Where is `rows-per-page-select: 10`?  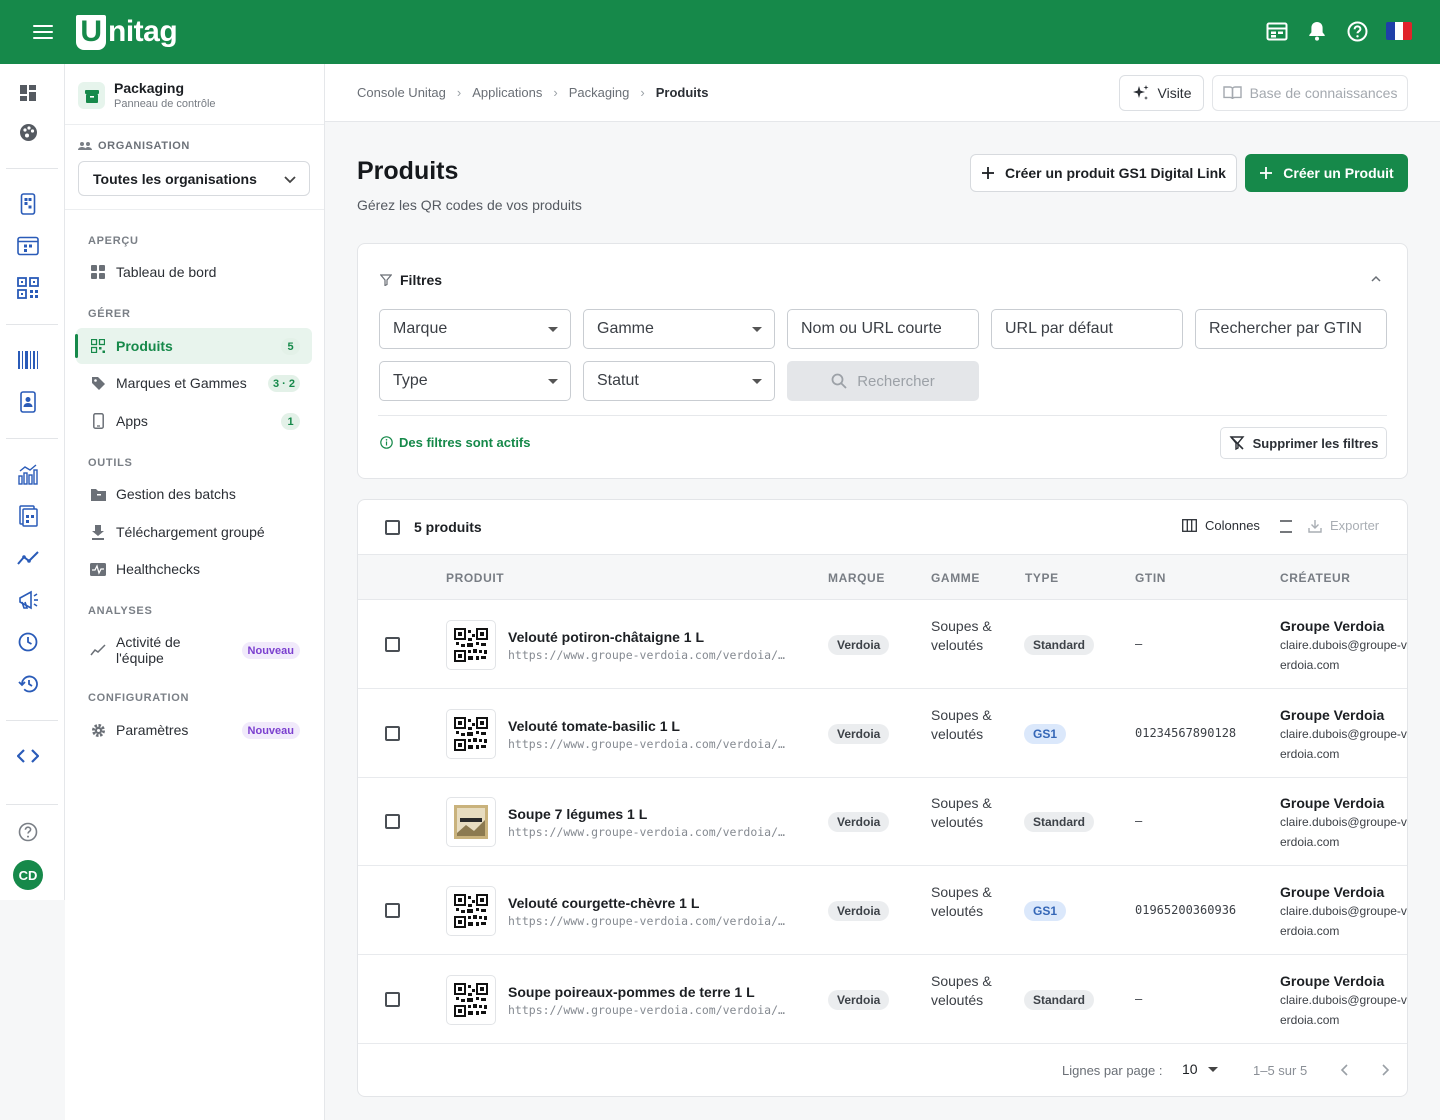 rows-per-page-select: 10 is located at coordinates (1200, 1069).